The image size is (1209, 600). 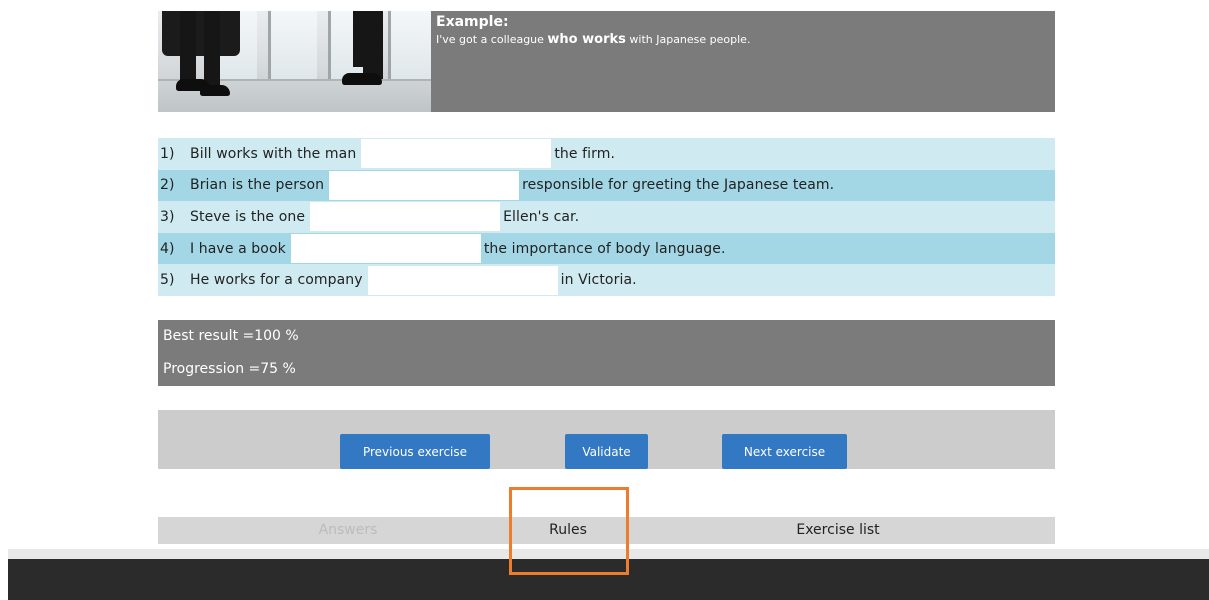 I want to click on row-text-before: Brian is the person, so click(x=257, y=185).